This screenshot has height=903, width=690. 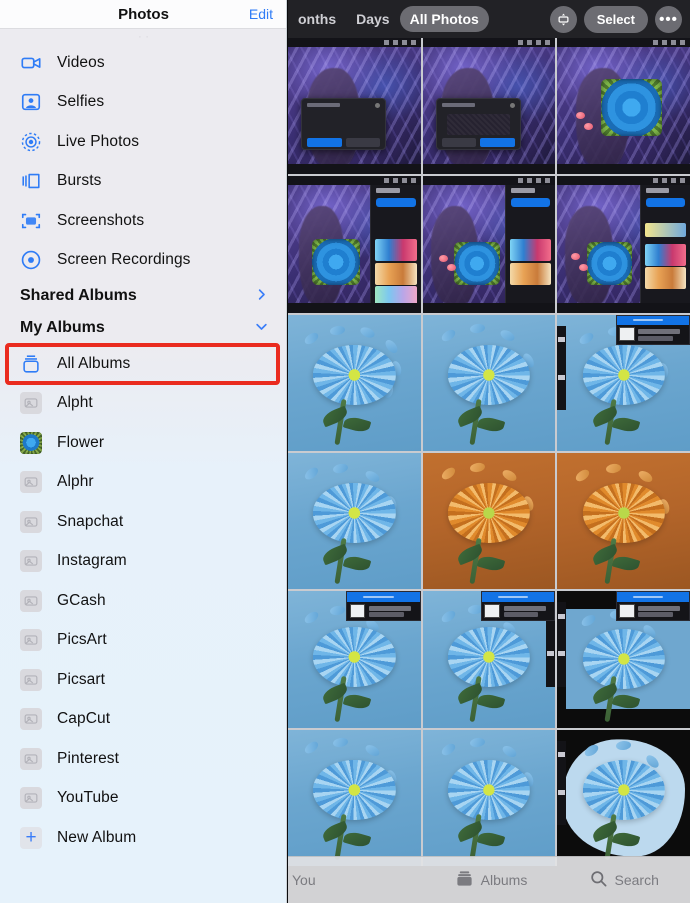 What do you see at coordinates (31, 181) in the screenshot?
I see `burst-stack-icon` at bounding box center [31, 181].